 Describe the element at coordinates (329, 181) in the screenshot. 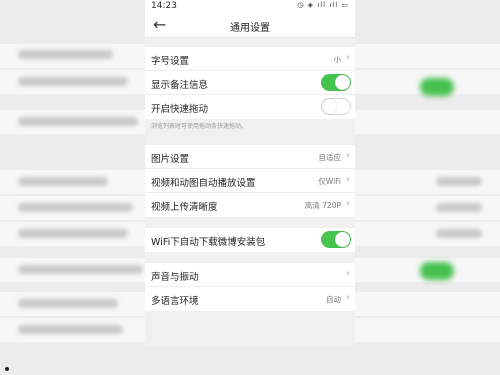

I see `setting-value: 仅WiFi` at that location.